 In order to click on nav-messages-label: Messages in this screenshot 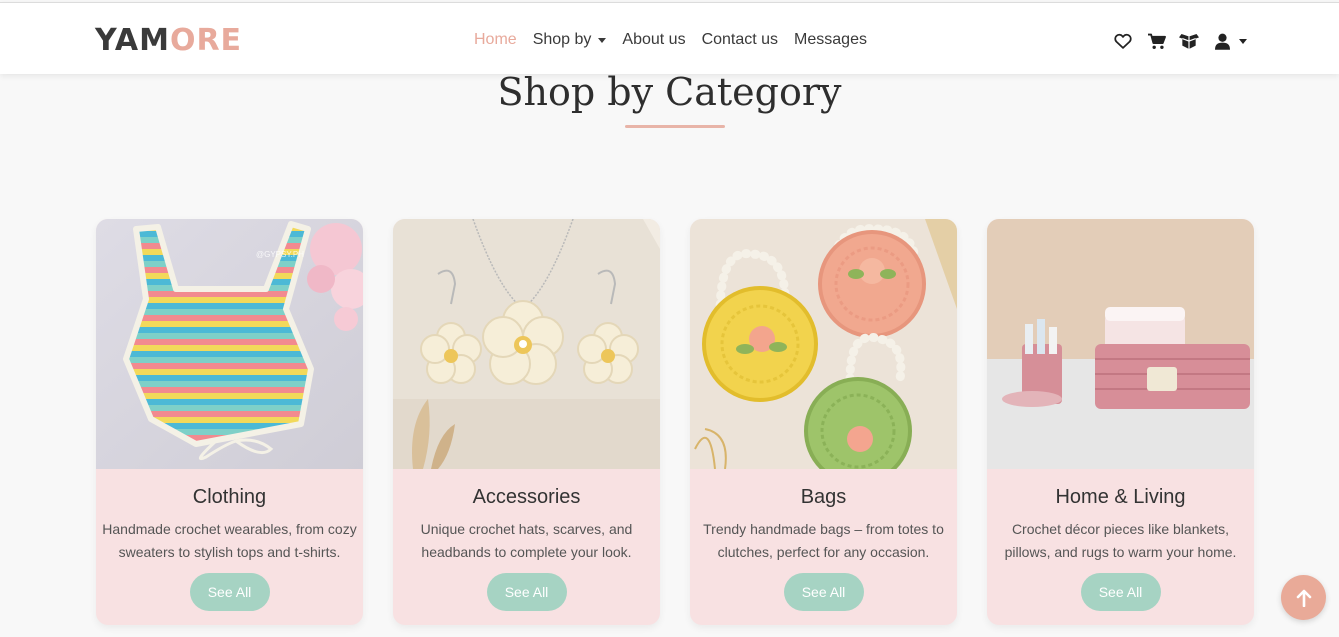, I will do `click(830, 39)`.